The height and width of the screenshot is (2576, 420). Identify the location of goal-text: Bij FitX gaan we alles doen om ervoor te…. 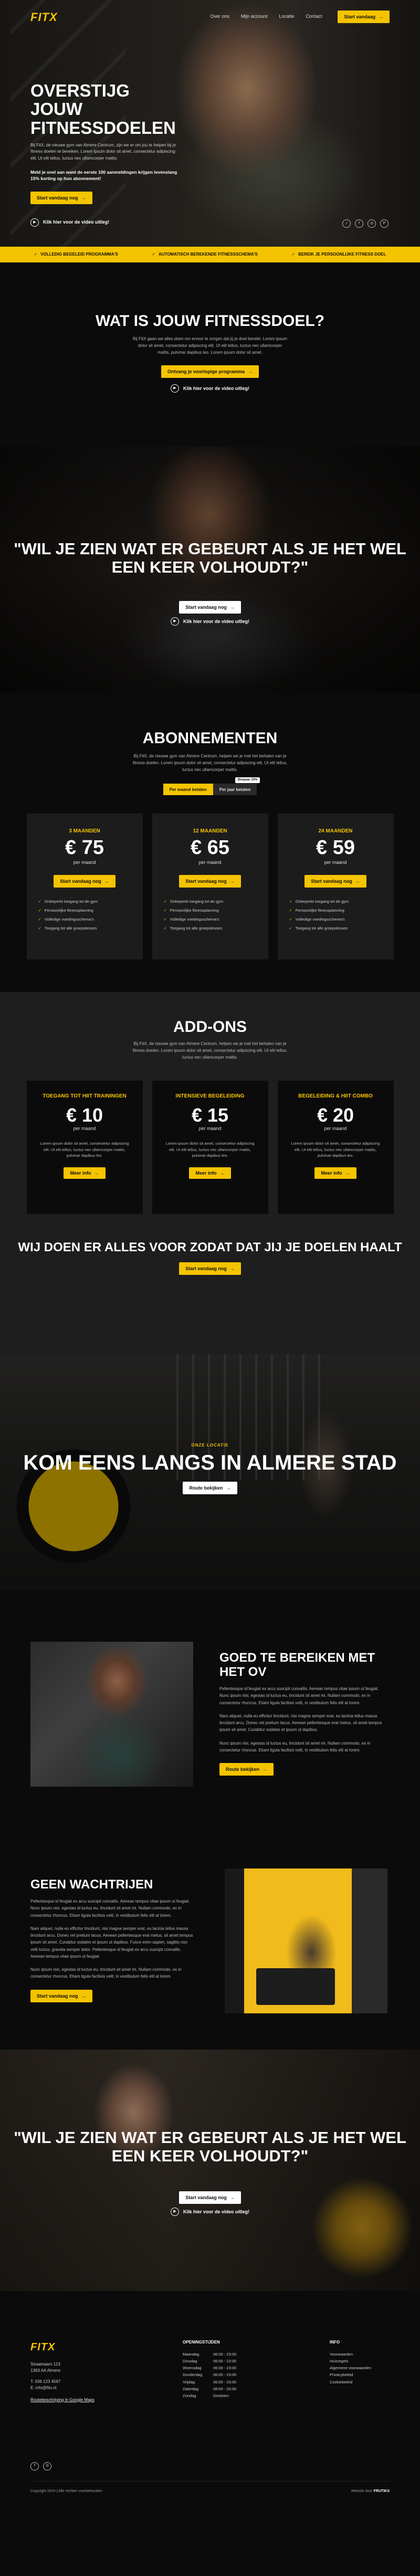
(210, 345).